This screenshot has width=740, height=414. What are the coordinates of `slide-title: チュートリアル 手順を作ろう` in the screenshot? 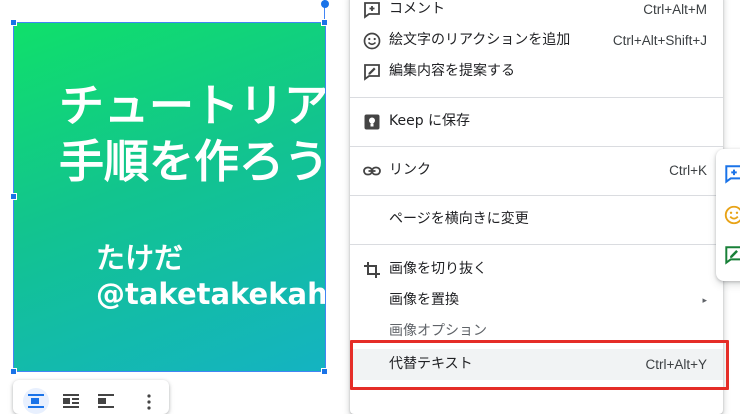 It's located at (192, 134).